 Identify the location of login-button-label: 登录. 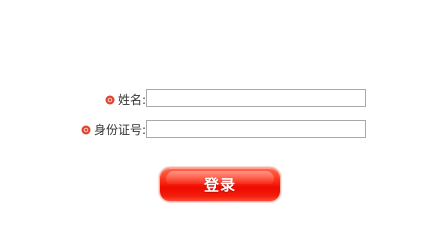
(219, 185).